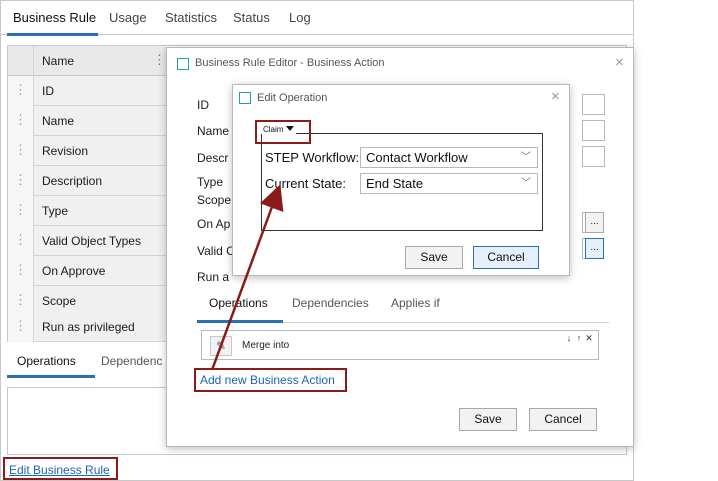  I want to click on dialog-title: Edit Operation, so click(292, 98).